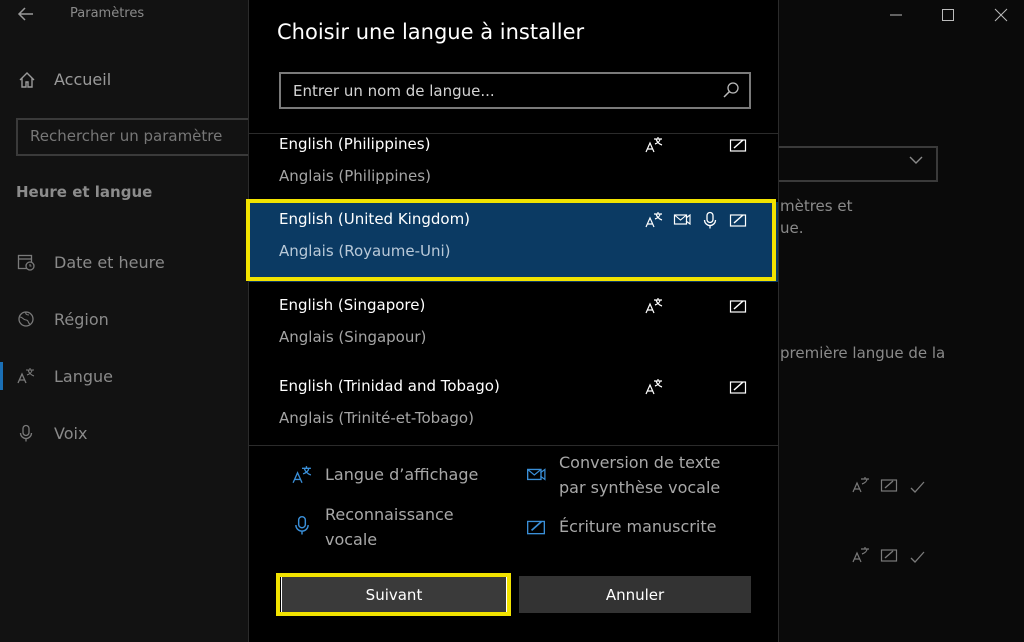 This screenshot has height=642, width=1024. I want to click on speech-recognition-icon, so click(302, 525).